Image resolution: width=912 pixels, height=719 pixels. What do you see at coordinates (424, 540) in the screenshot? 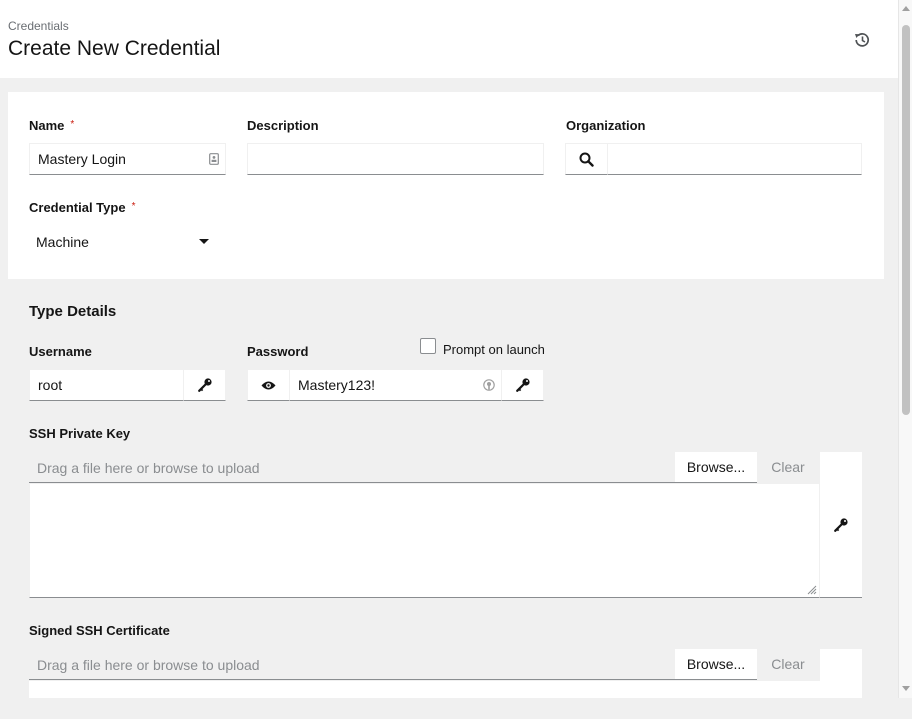
I see `ssh-private-key-textarea` at bounding box center [424, 540].